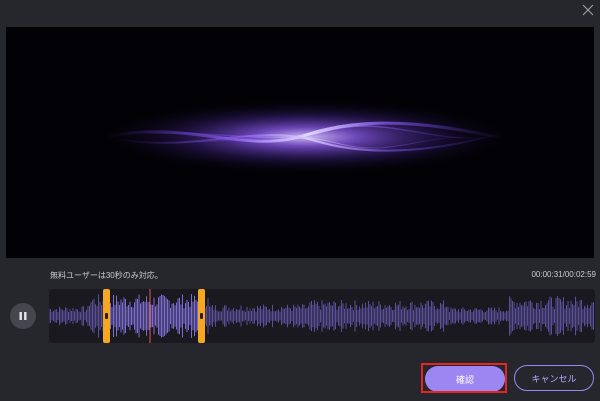 Image resolution: width=600 pixels, height=401 pixels. I want to click on trim-end-handle, so click(201, 316).